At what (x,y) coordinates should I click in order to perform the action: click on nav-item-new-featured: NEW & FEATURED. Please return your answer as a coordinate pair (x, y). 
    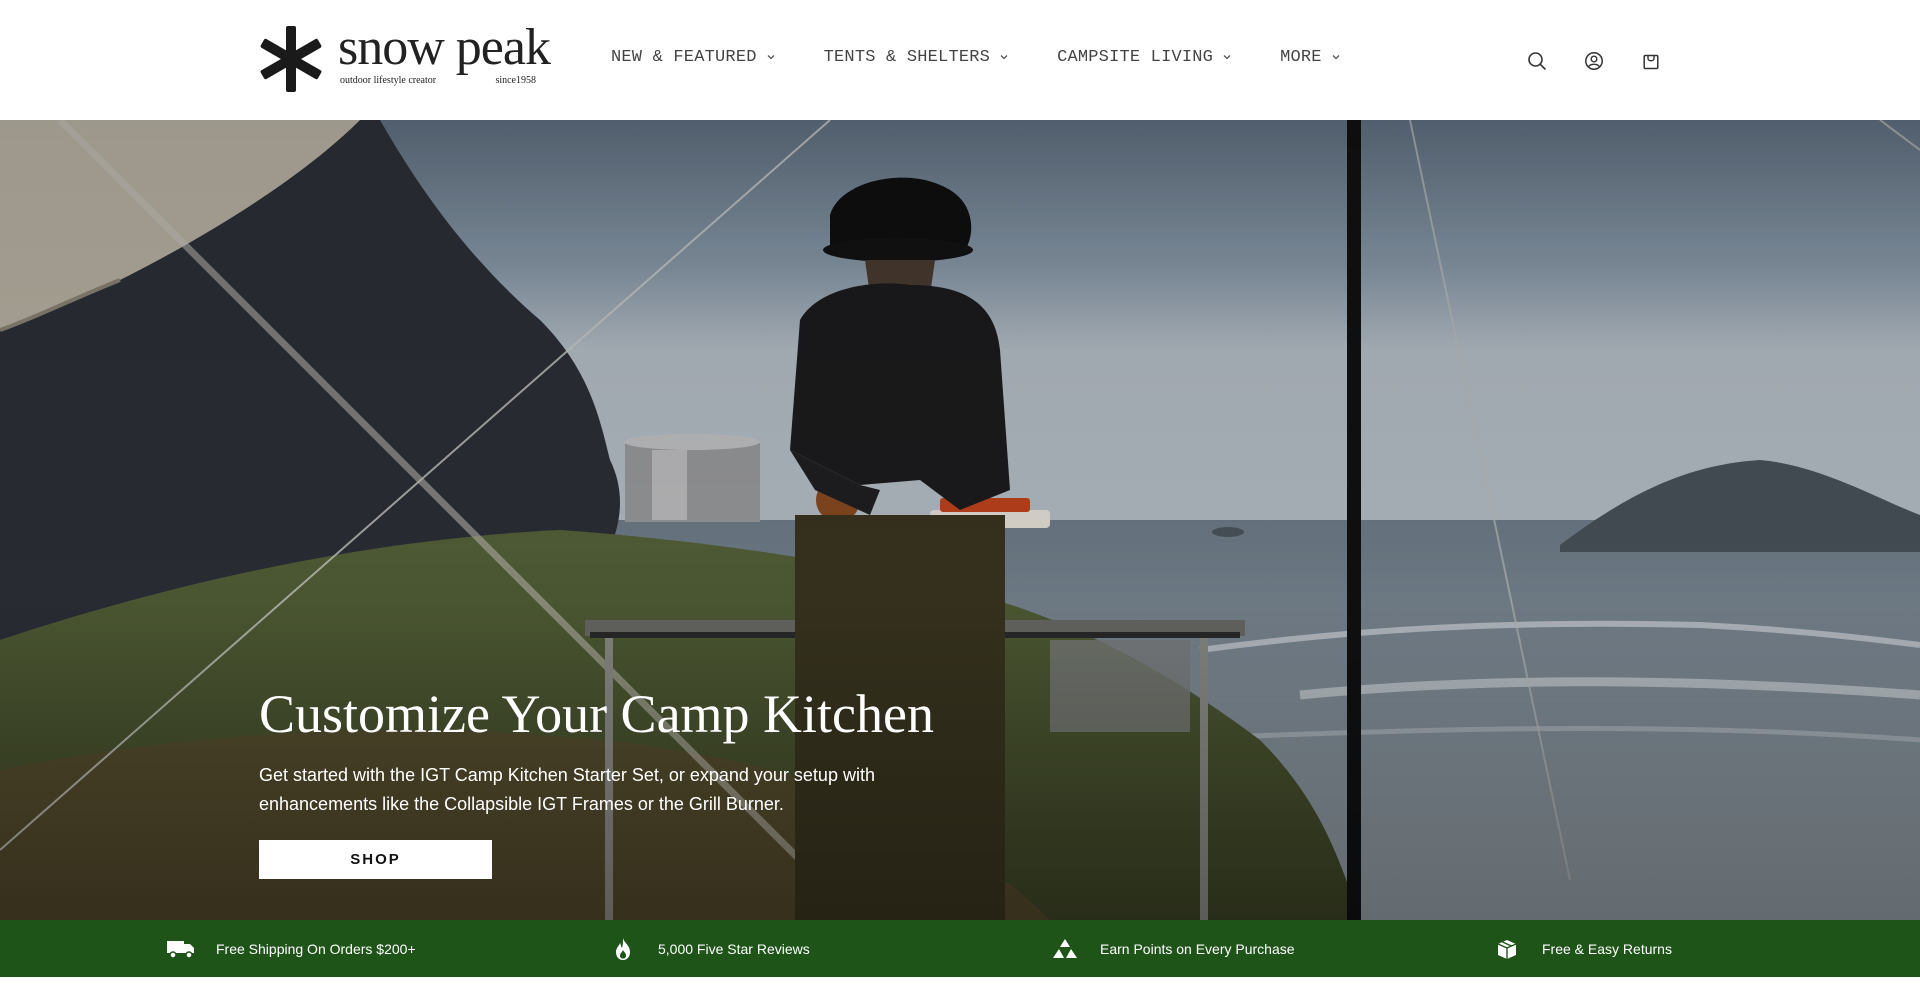
    Looking at the image, I should click on (693, 57).